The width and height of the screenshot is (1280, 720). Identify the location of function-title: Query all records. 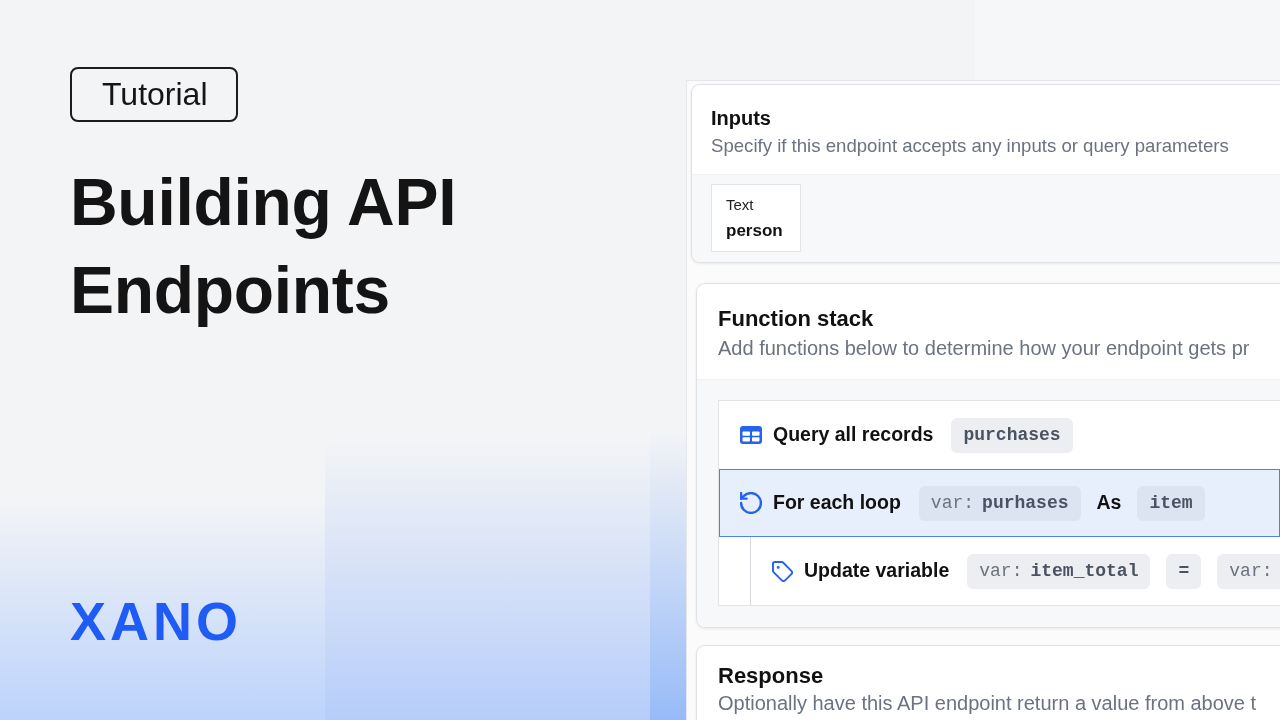
(853, 435).